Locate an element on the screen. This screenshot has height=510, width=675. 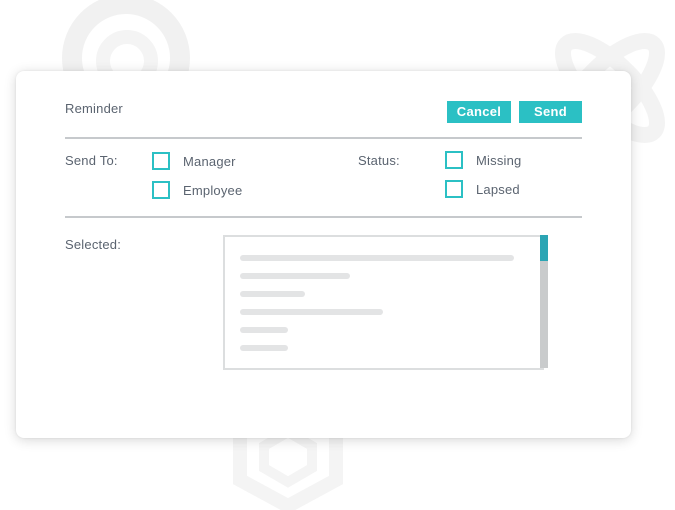
listbox-placeholder-lines is located at coordinates (377, 309).